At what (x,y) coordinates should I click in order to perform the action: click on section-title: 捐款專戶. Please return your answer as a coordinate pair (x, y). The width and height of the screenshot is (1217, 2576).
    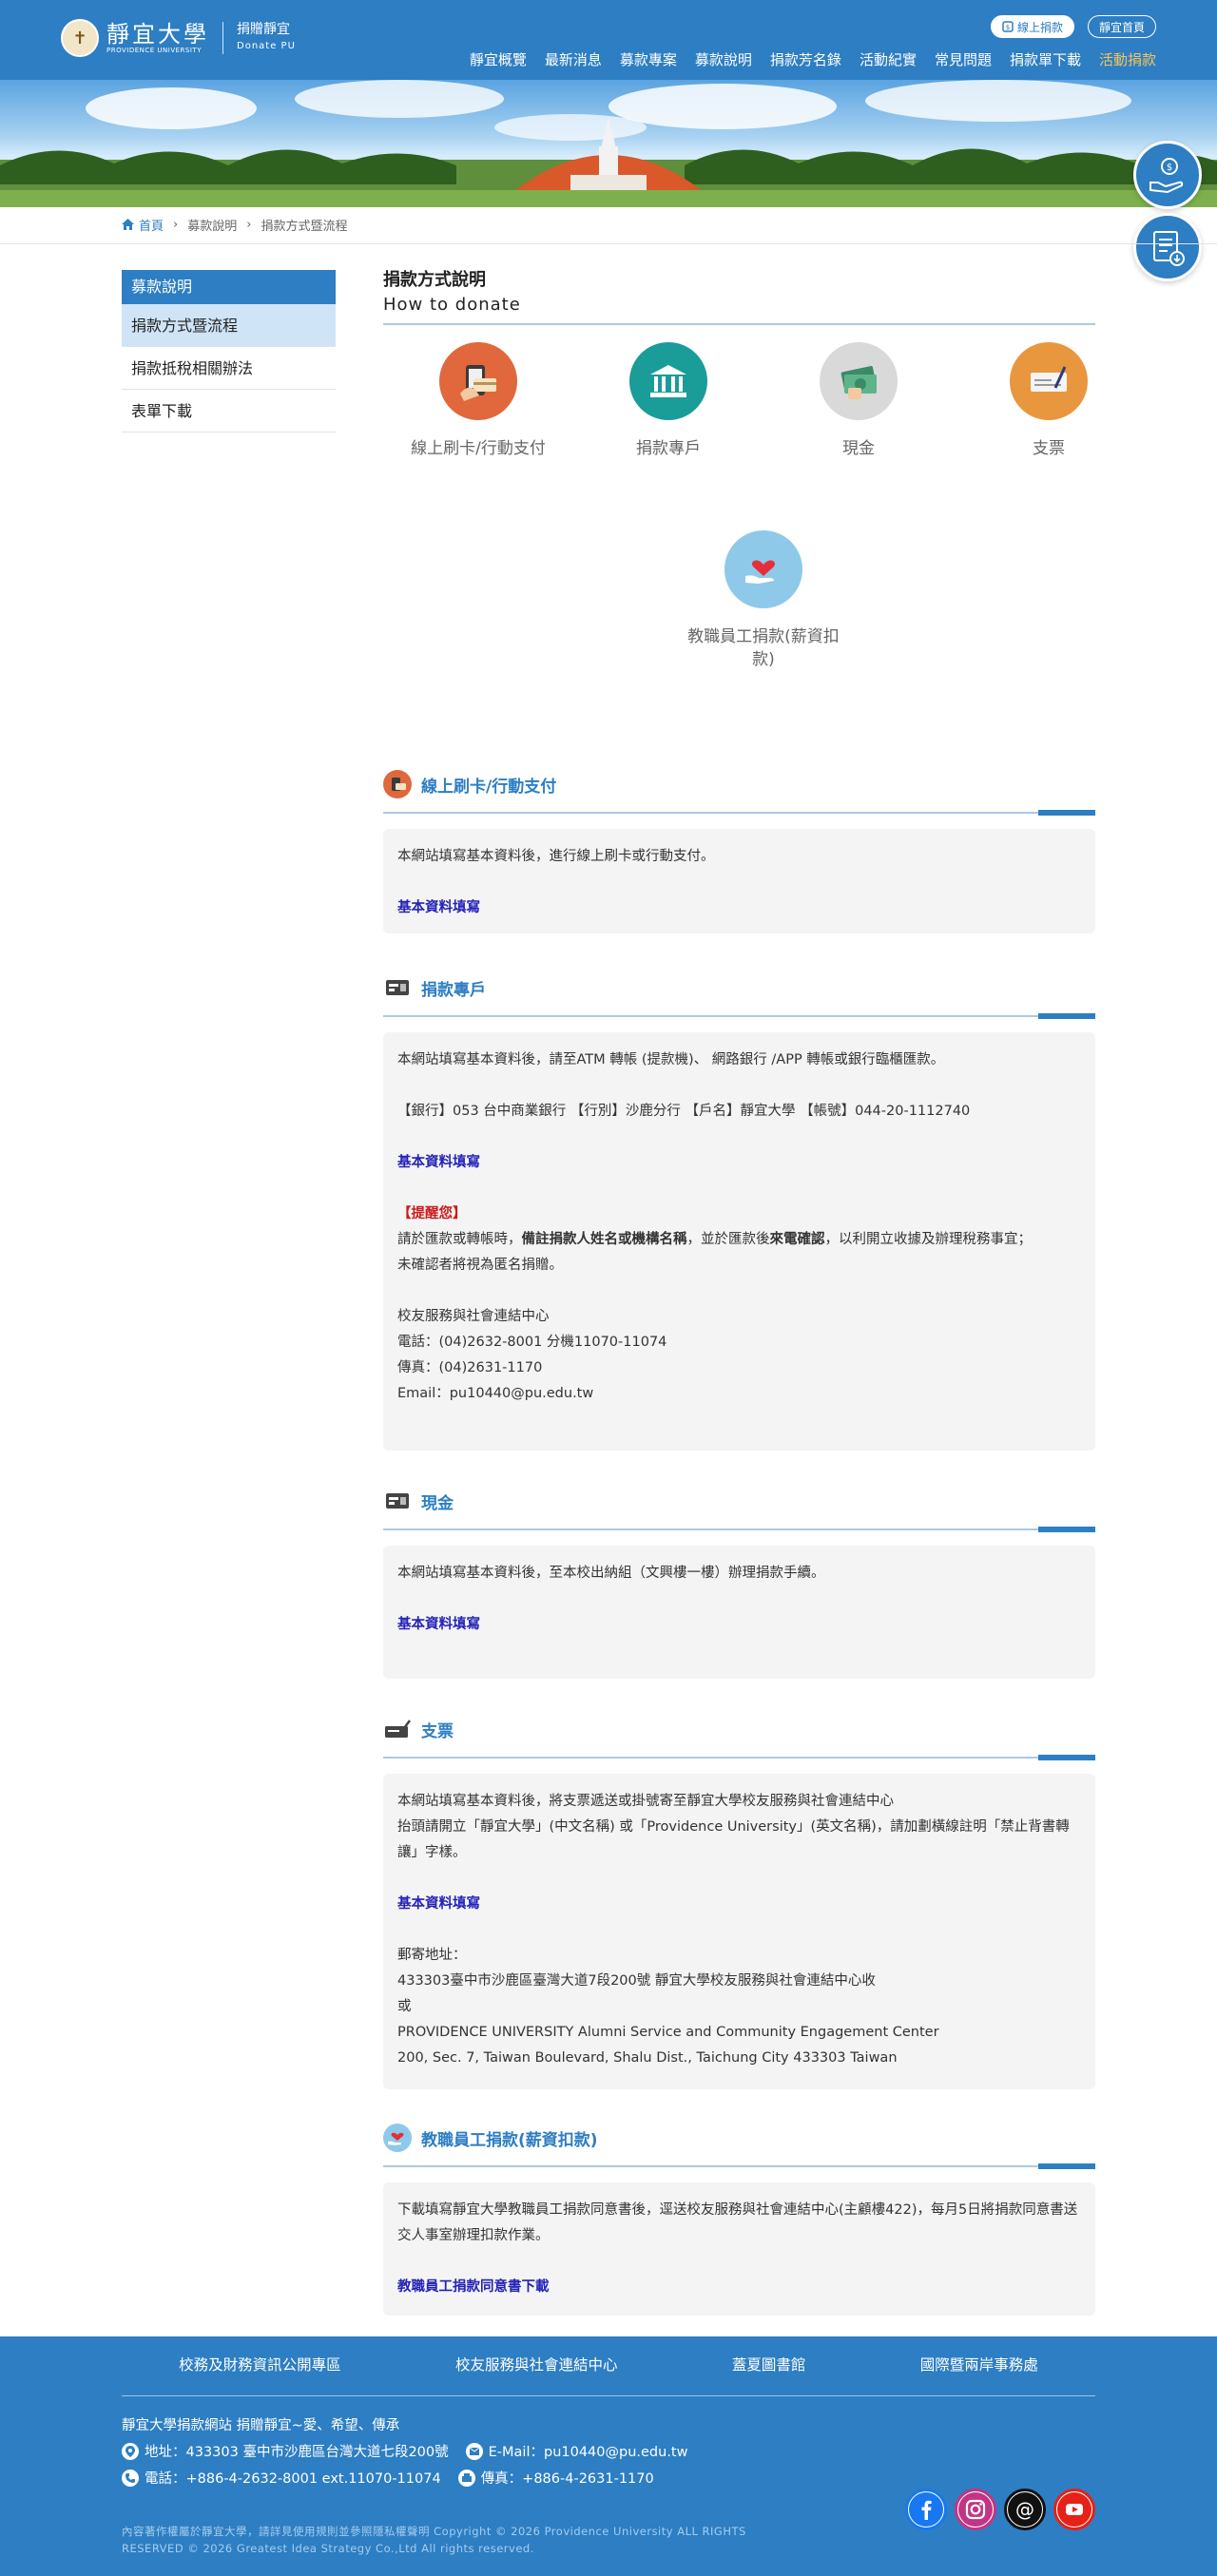
    Looking at the image, I should click on (453, 990).